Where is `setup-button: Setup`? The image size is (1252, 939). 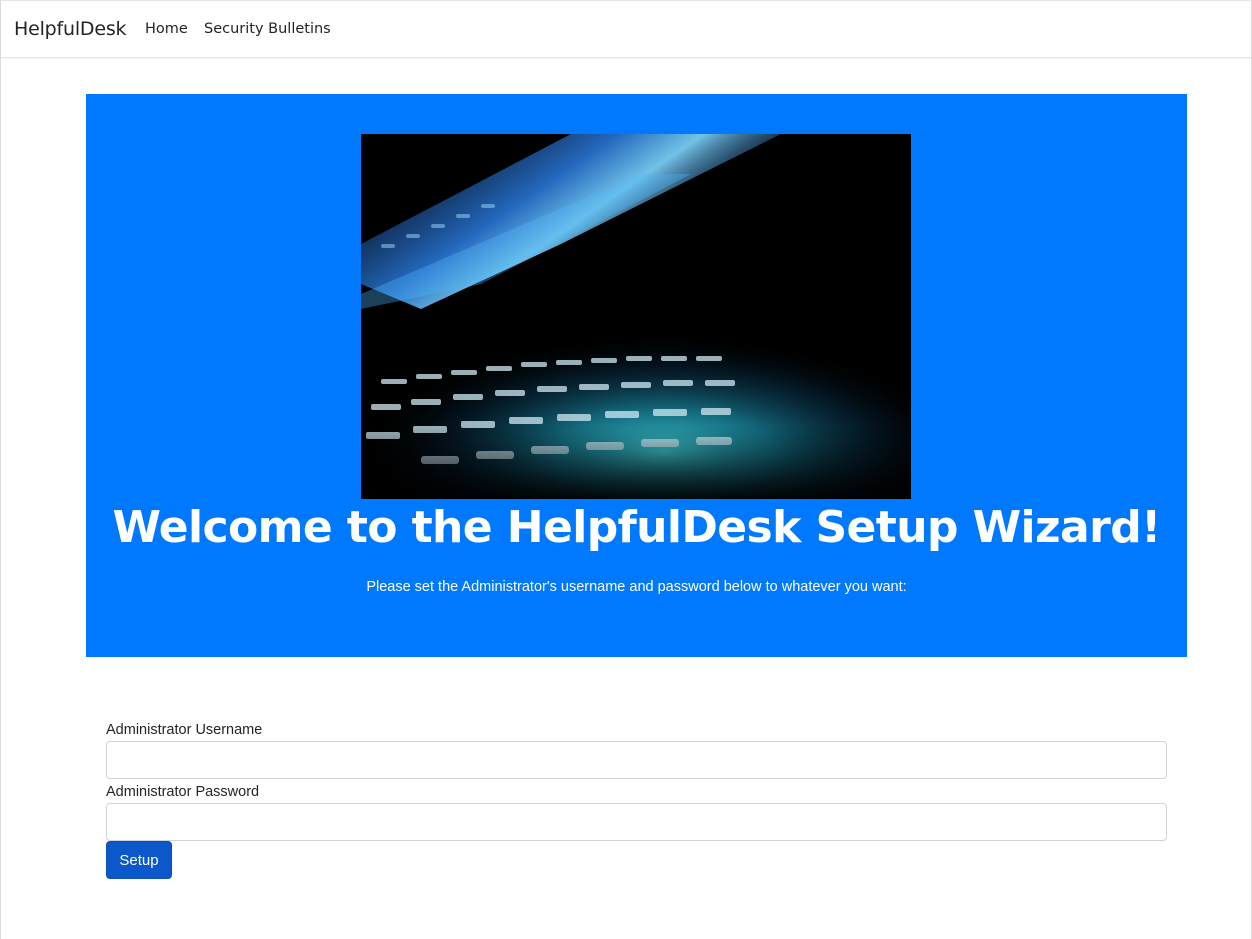
setup-button: Setup is located at coordinates (139, 860).